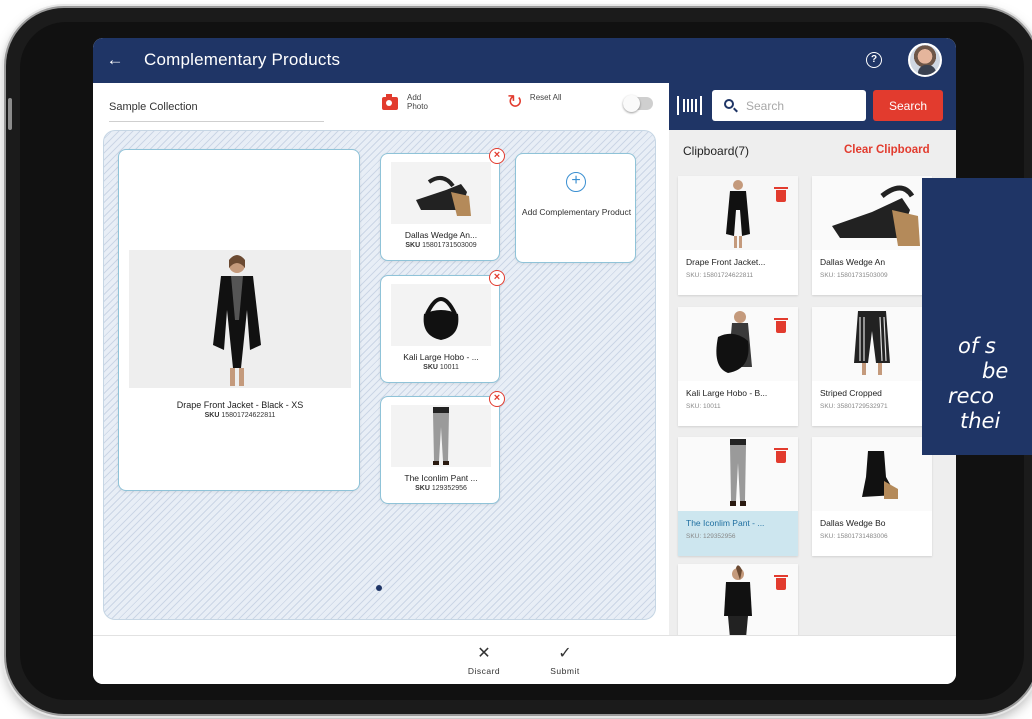 The image size is (1032, 719). I want to click on clipboard-title: Clipboard(7), so click(716, 151).